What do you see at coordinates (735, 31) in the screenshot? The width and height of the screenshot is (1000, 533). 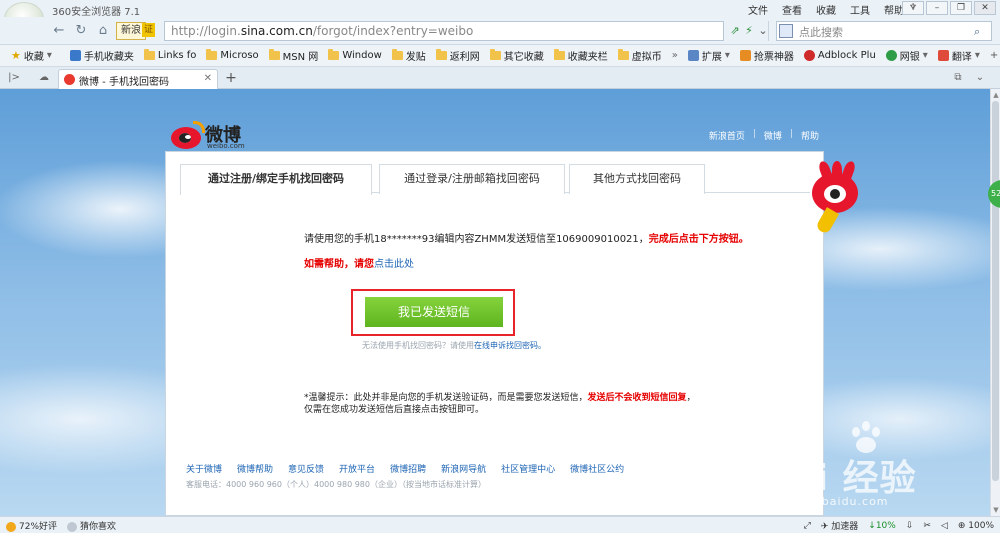 I see `share-icon: ⇗` at bounding box center [735, 31].